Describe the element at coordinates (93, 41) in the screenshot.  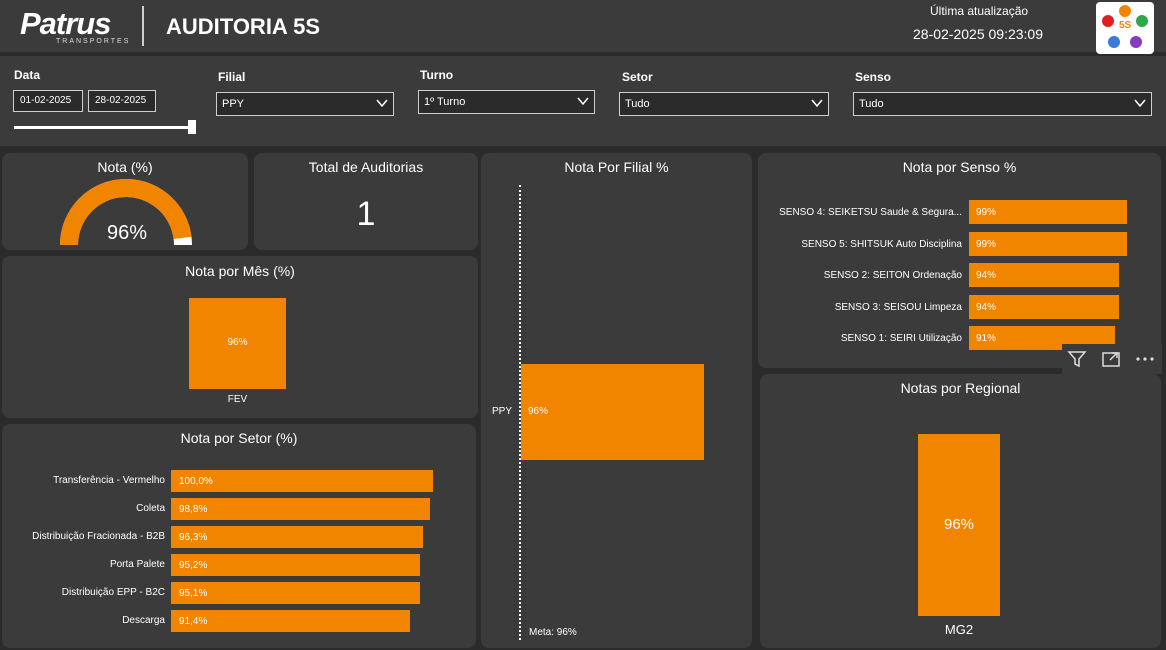
I see `logo-subtitle: TRANSPORTES` at that location.